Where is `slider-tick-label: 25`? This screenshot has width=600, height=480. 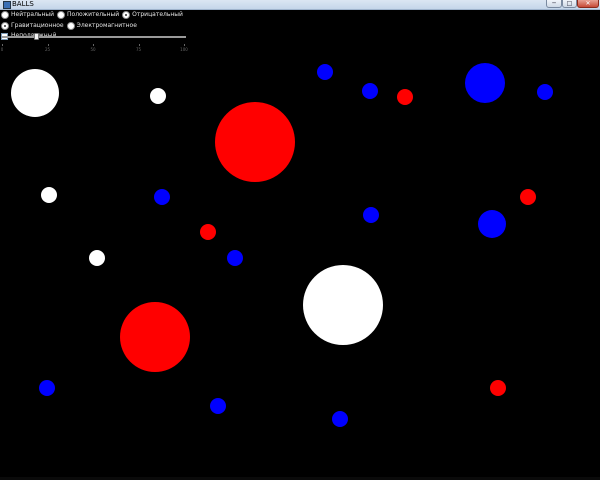
slider-tick-label: 25 is located at coordinates (47, 49).